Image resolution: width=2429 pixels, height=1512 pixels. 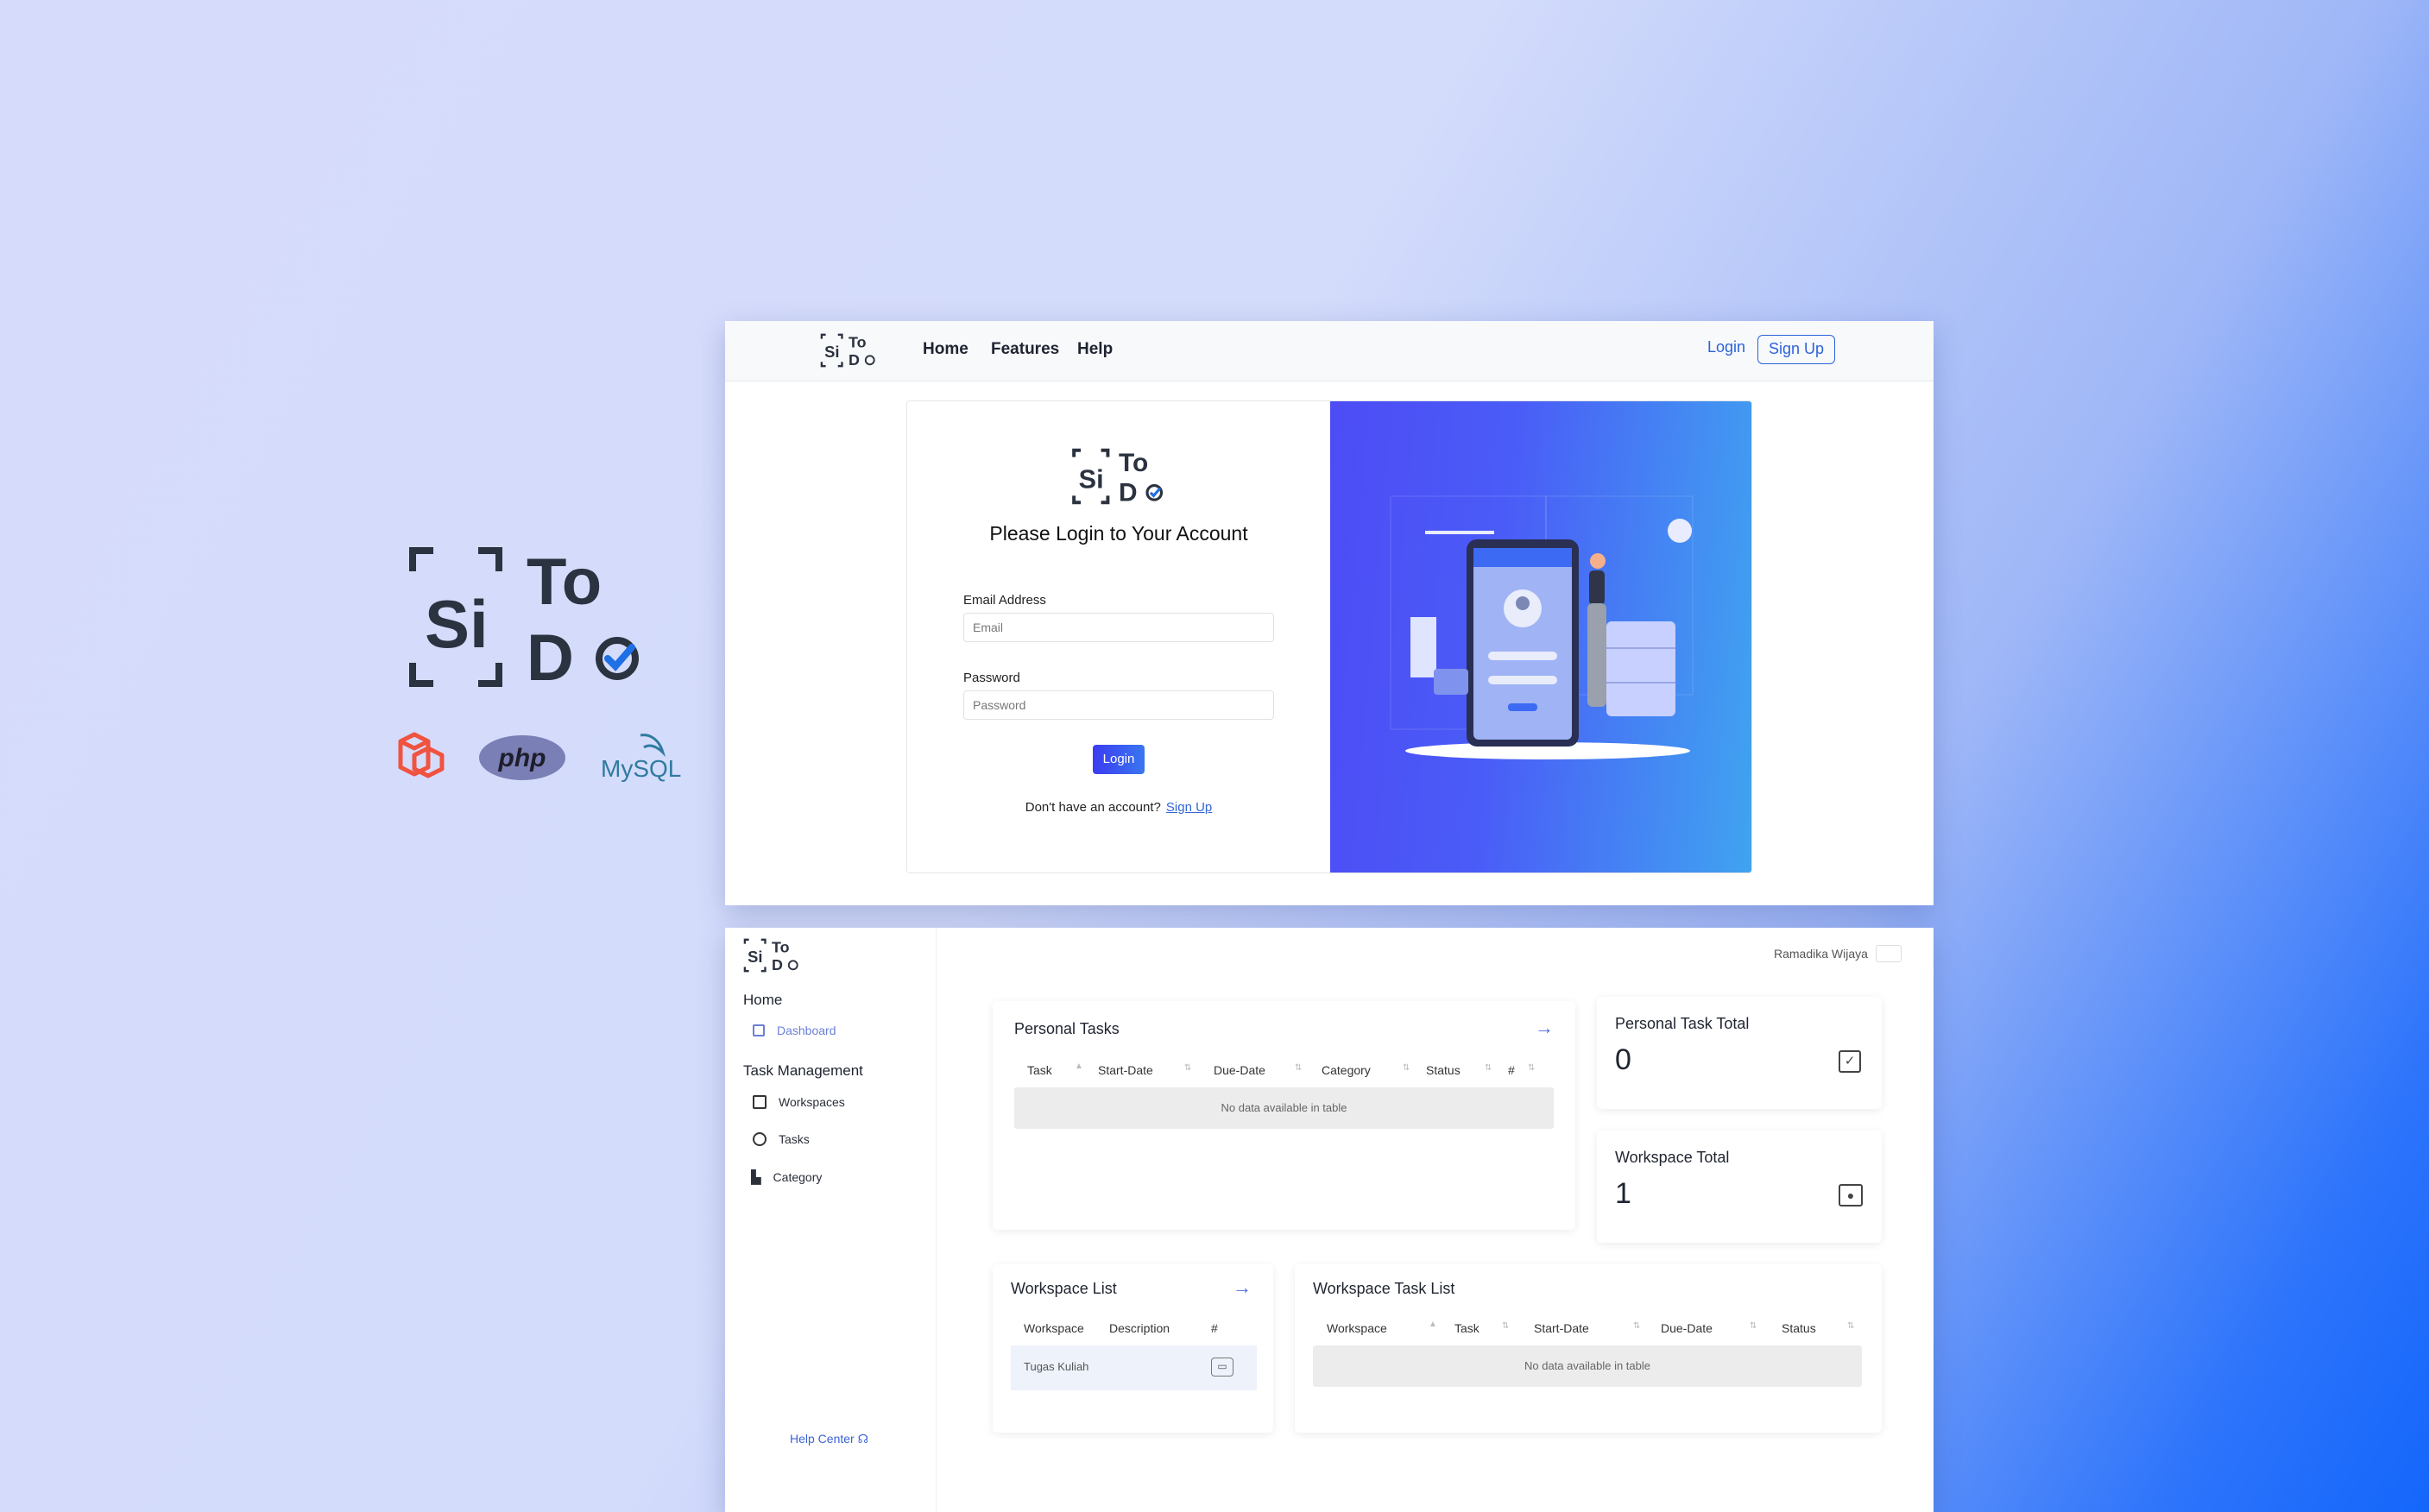 I want to click on sidebar-logo: Si To D, so click(x=771, y=955).